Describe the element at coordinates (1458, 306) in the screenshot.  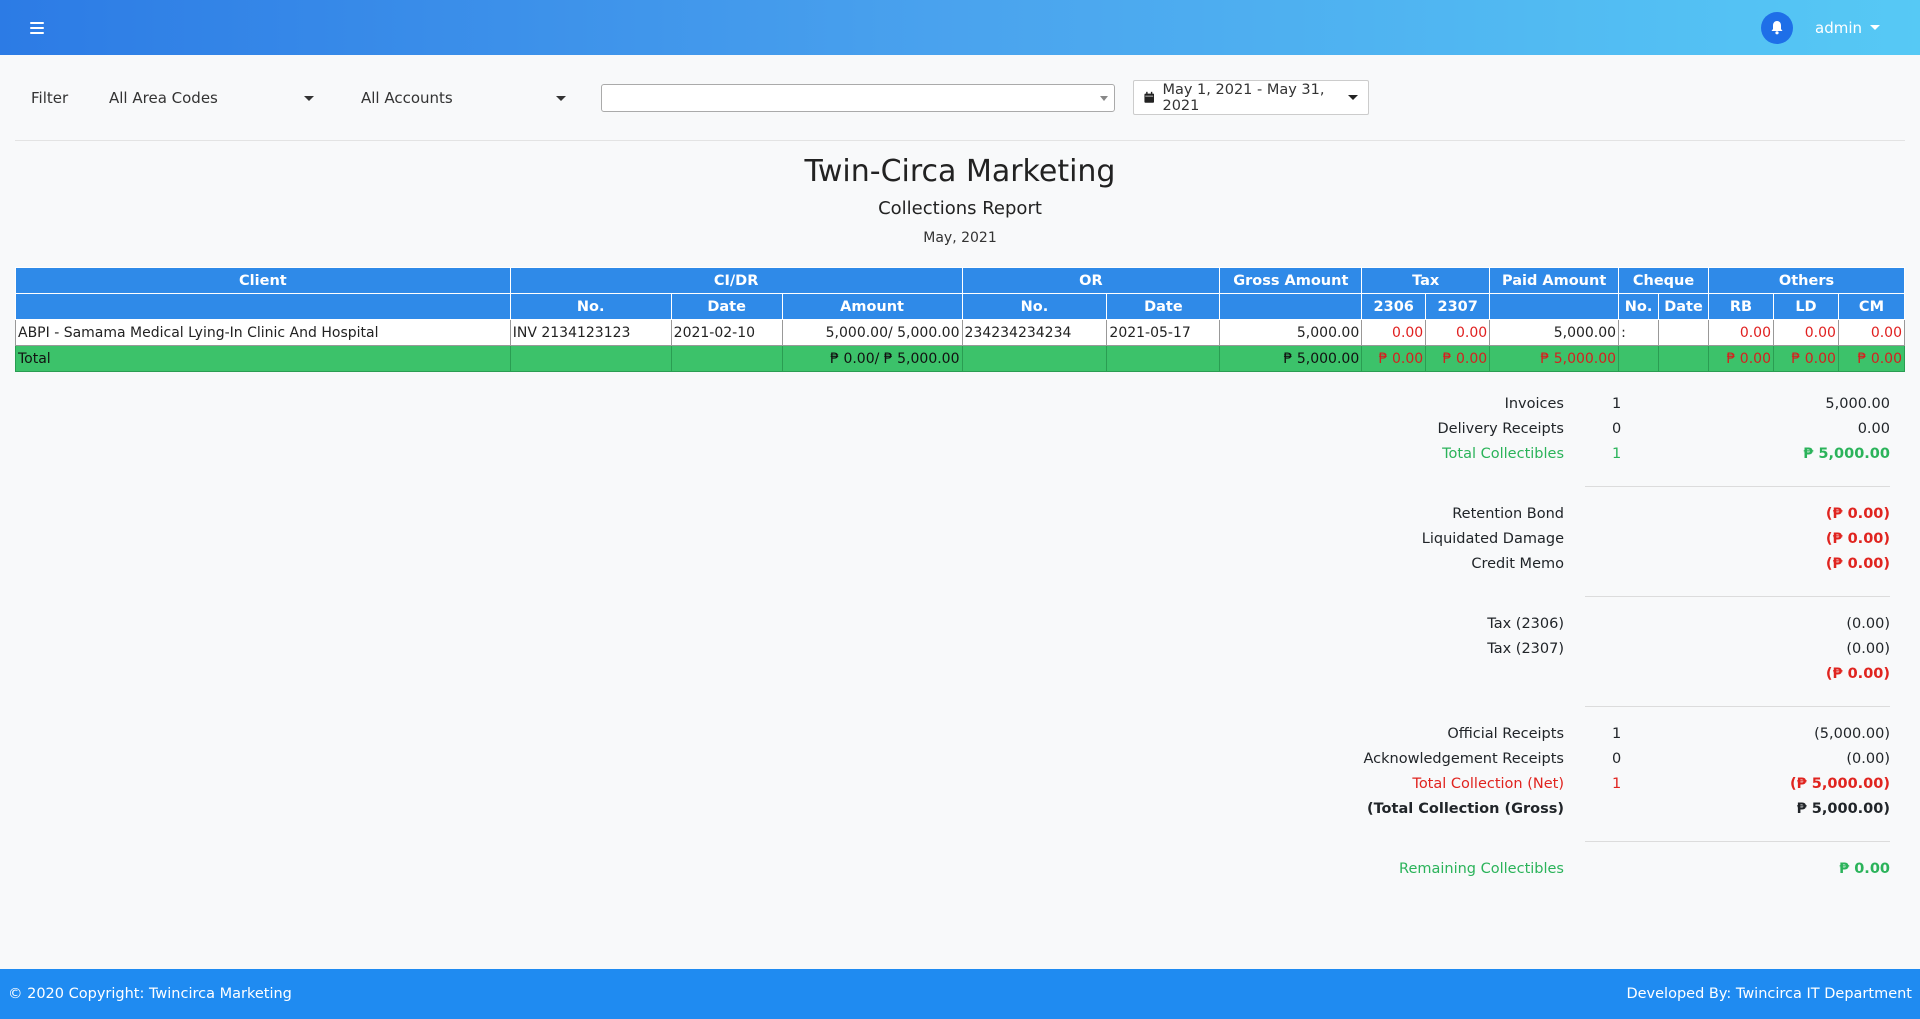
I see `col-tax-2307: 2307` at that location.